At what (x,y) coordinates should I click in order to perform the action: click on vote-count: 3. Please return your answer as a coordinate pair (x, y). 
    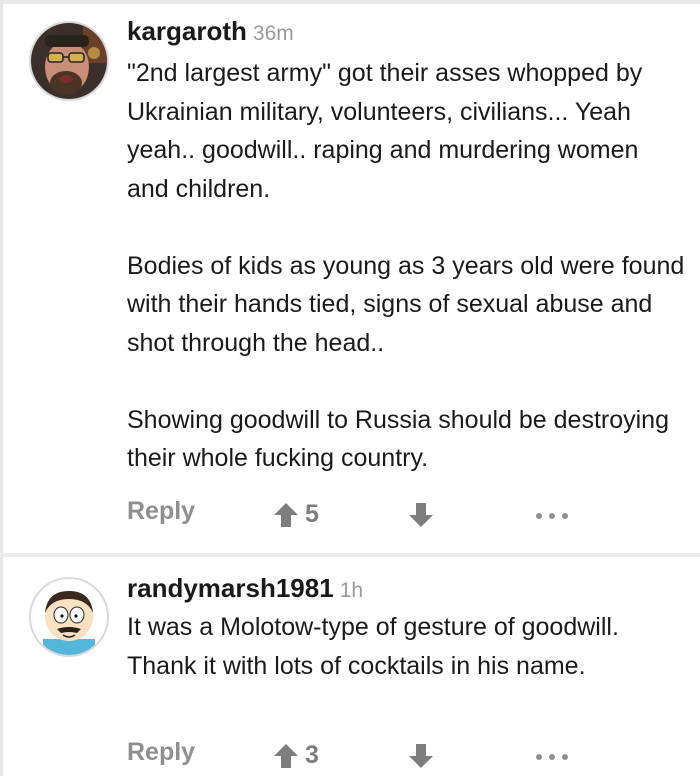
    Looking at the image, I should click on (312, 755).